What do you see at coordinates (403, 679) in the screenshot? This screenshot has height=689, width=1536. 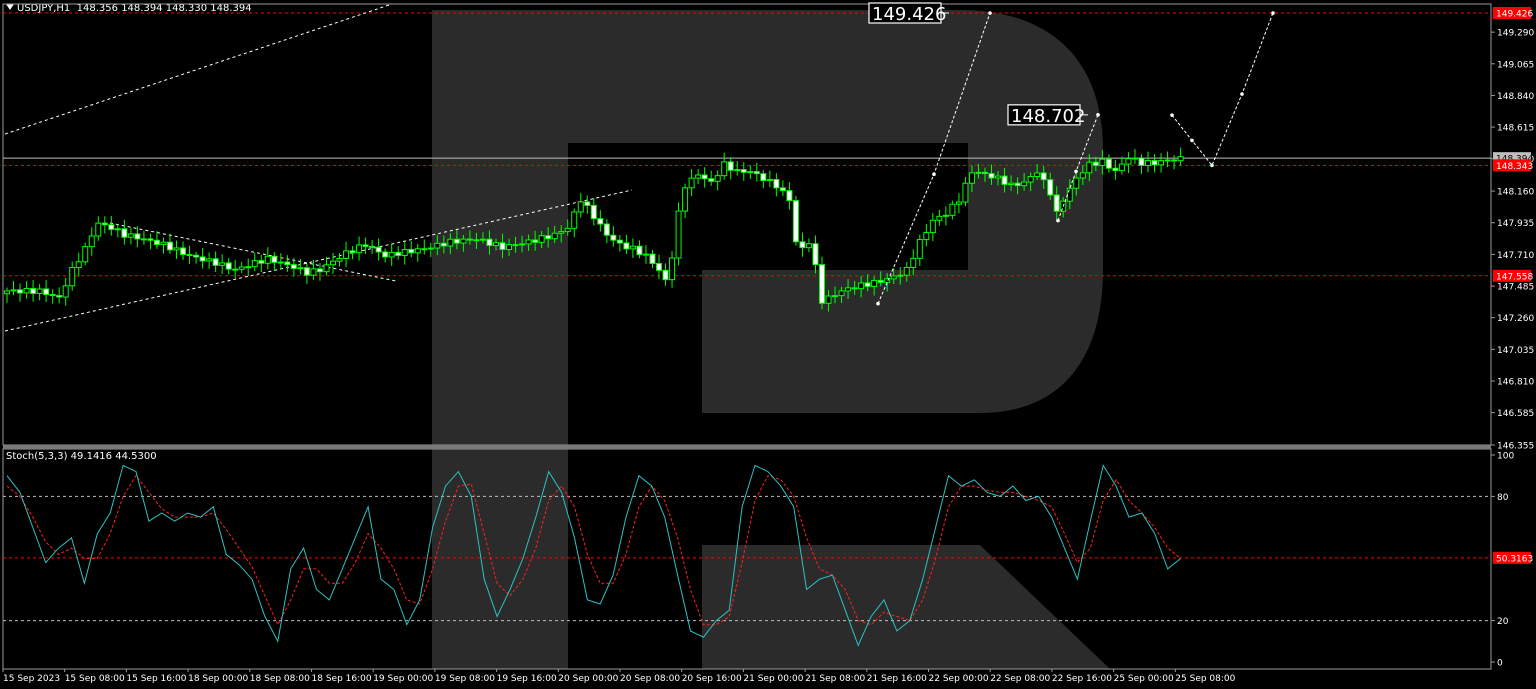 I see `time-axis-label: 19 Sep 00:00` at bounding box center [403, 679].